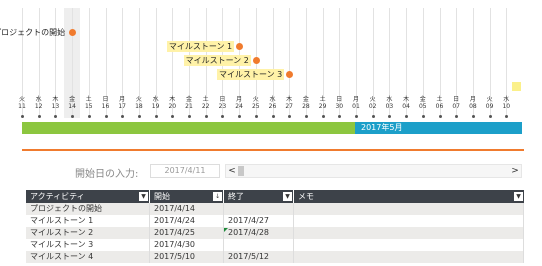  What do you see at coordinates (389, 106) in the screenshot?
I see `date-label: 03` at bounding box center [389, 106].